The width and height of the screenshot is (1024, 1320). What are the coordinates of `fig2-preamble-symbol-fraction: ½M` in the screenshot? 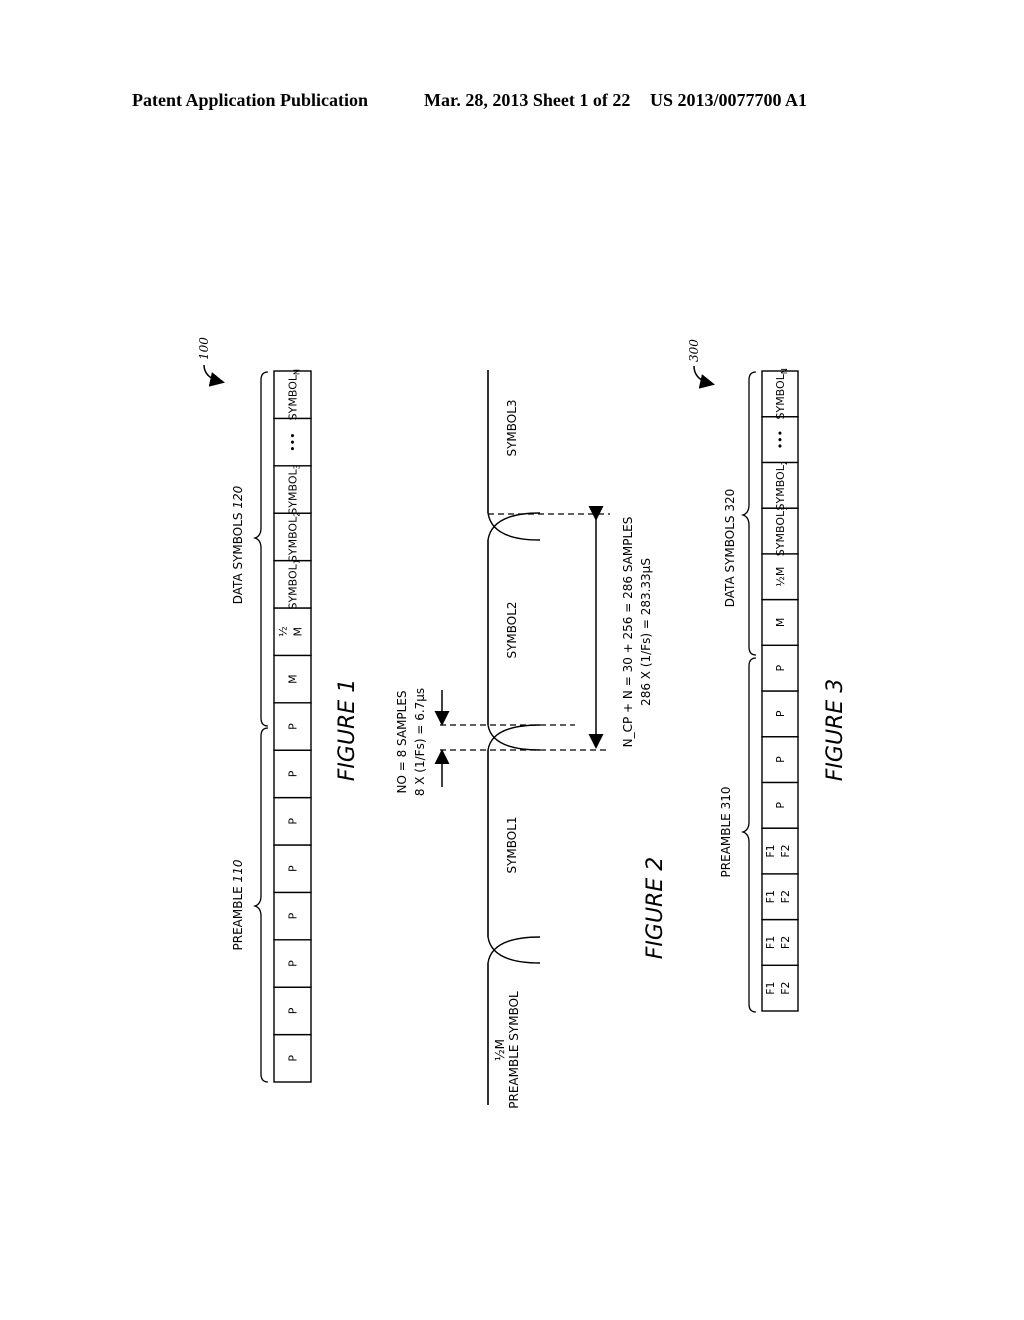 It's located at (500, 1050).